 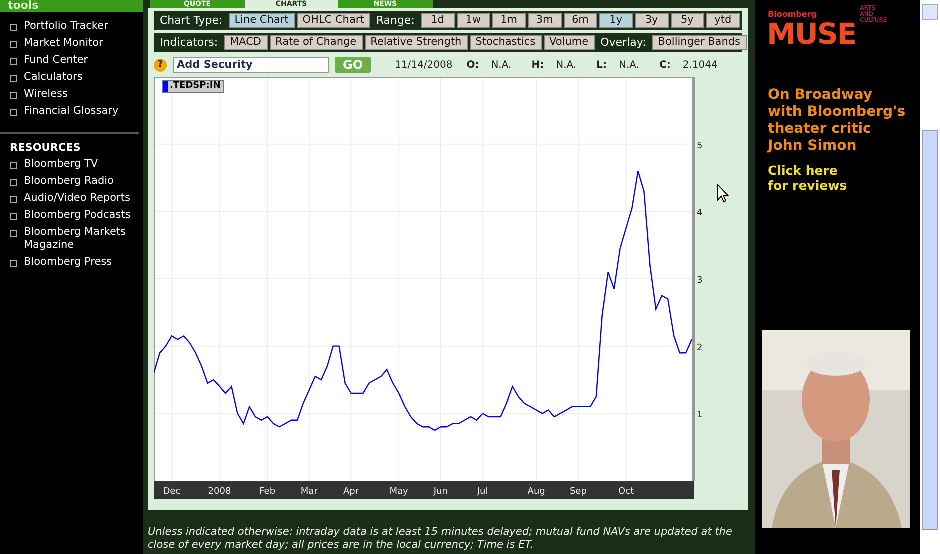 I want to click on sidebar-link: Fund Center, so click(x=56, y=60).